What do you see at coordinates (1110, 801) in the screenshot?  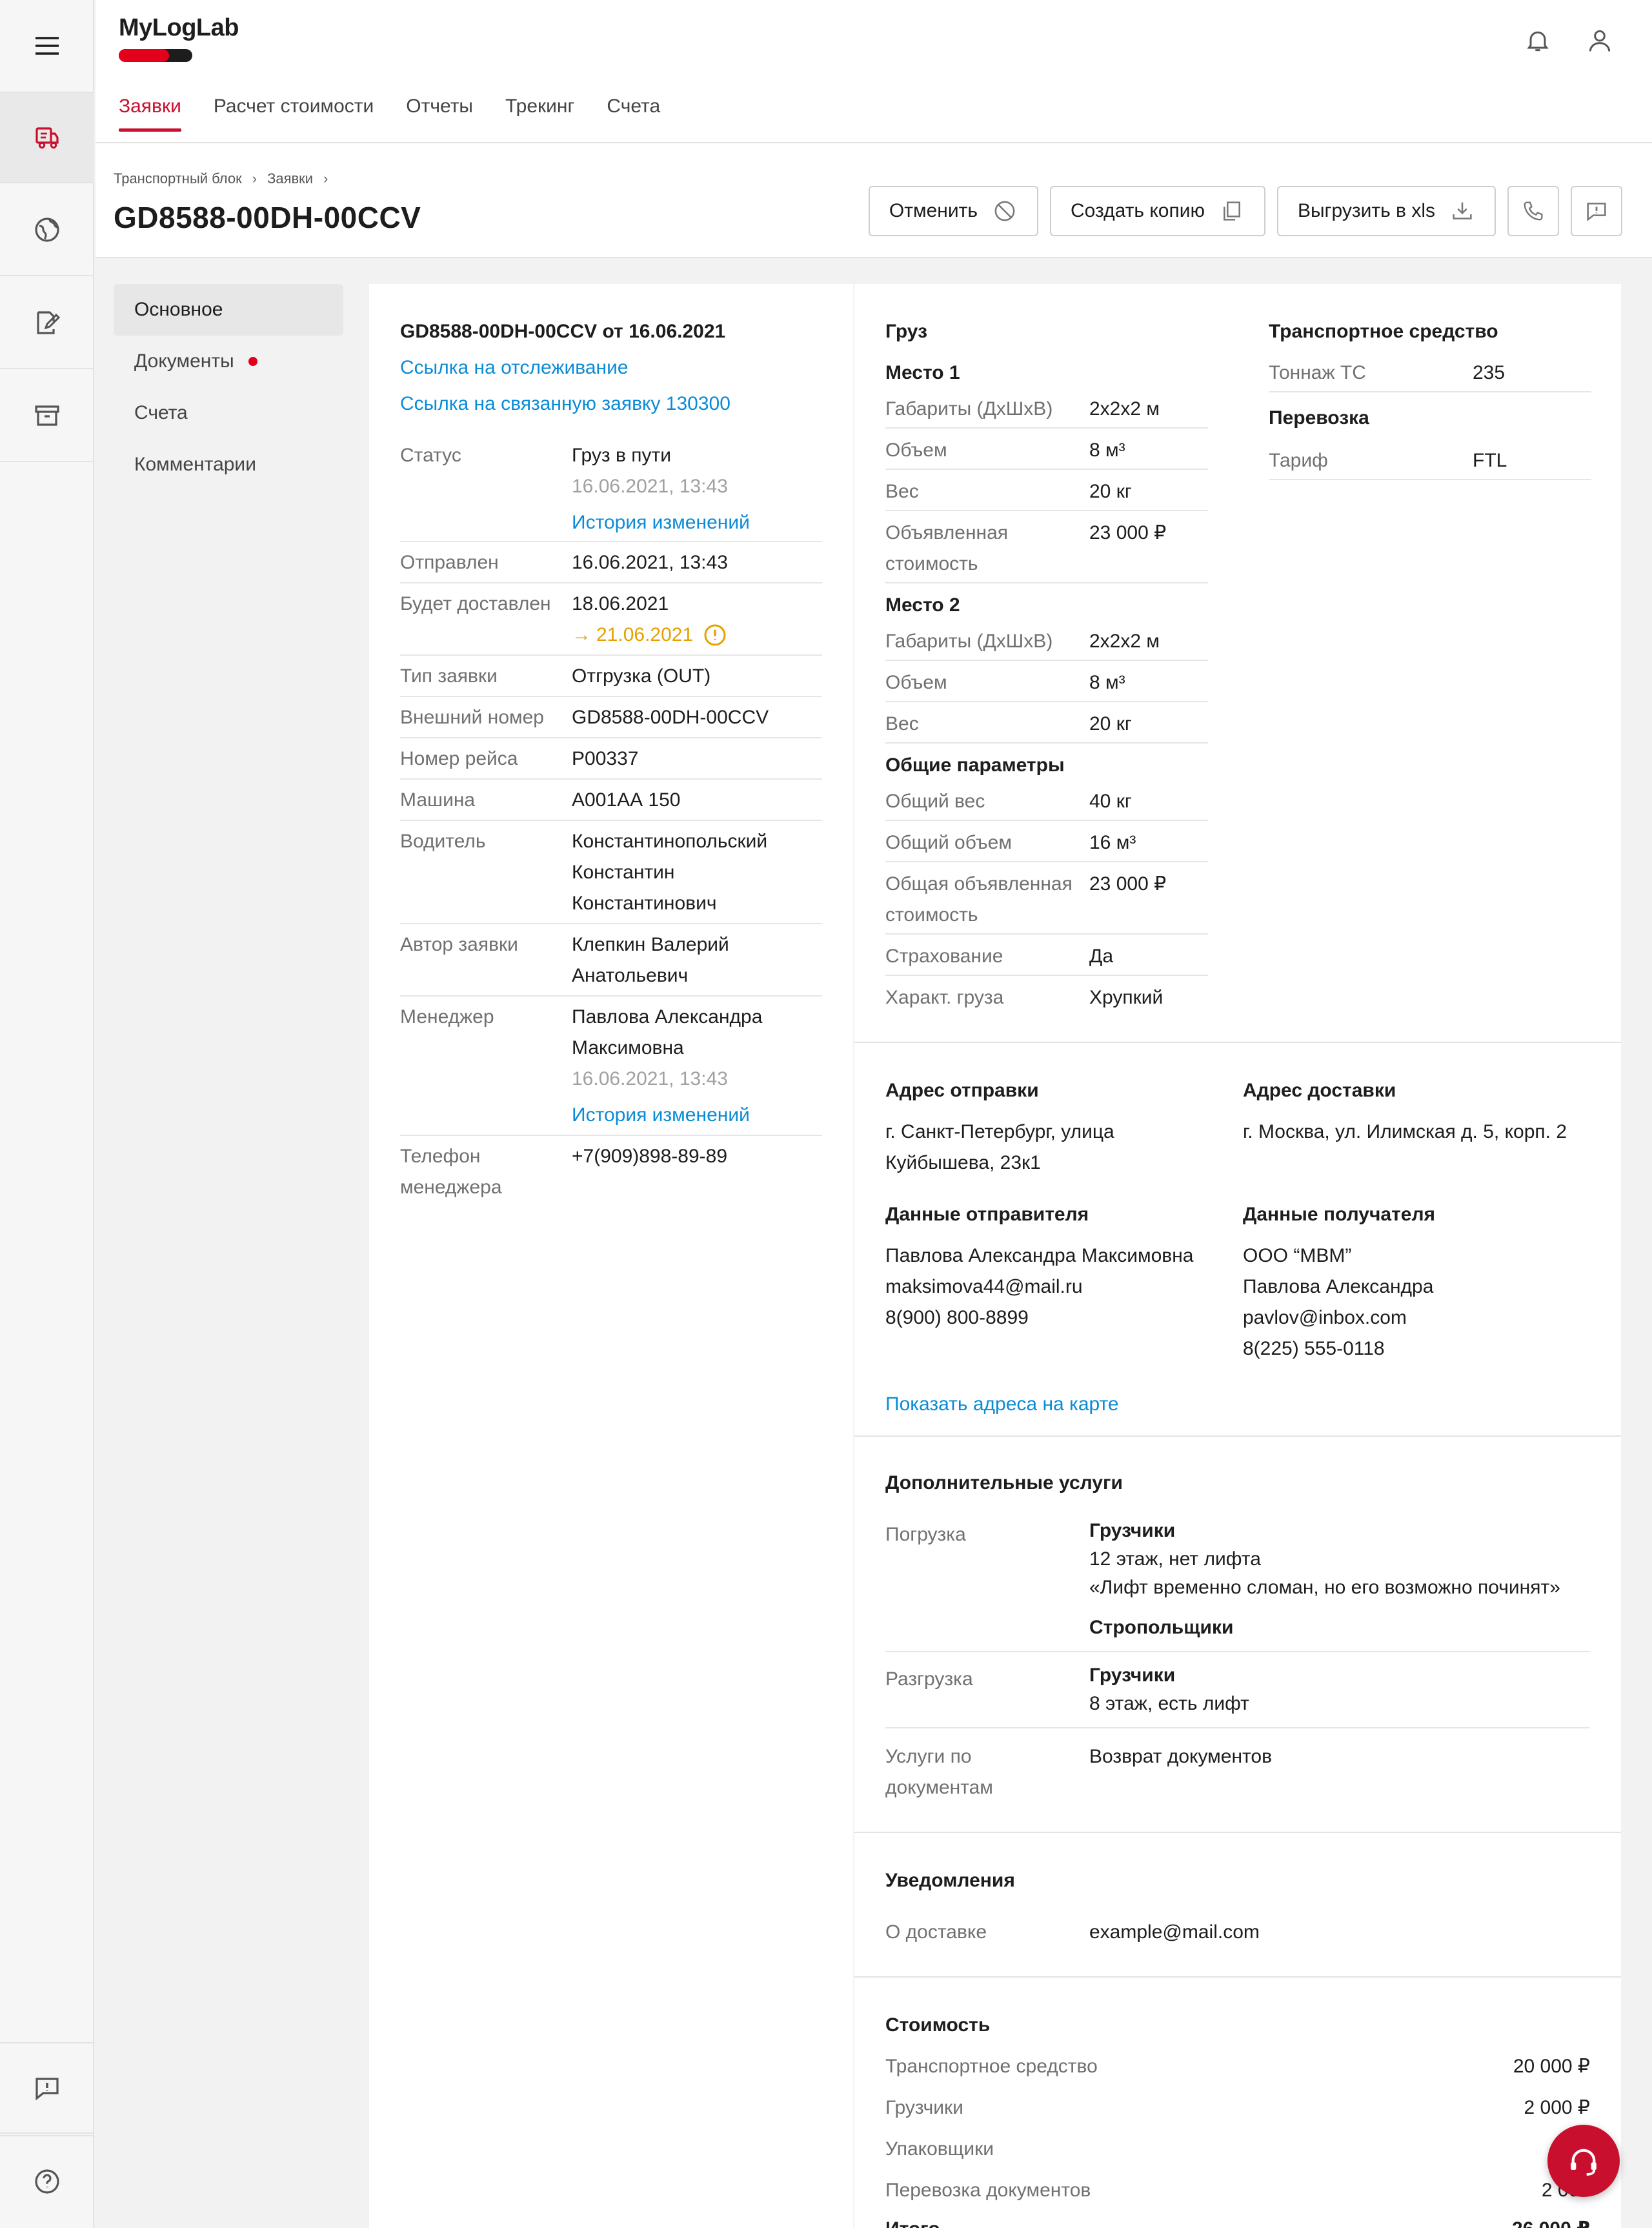 I see `total-weight-value: 40 кг` at bounding box center [1110, 801].